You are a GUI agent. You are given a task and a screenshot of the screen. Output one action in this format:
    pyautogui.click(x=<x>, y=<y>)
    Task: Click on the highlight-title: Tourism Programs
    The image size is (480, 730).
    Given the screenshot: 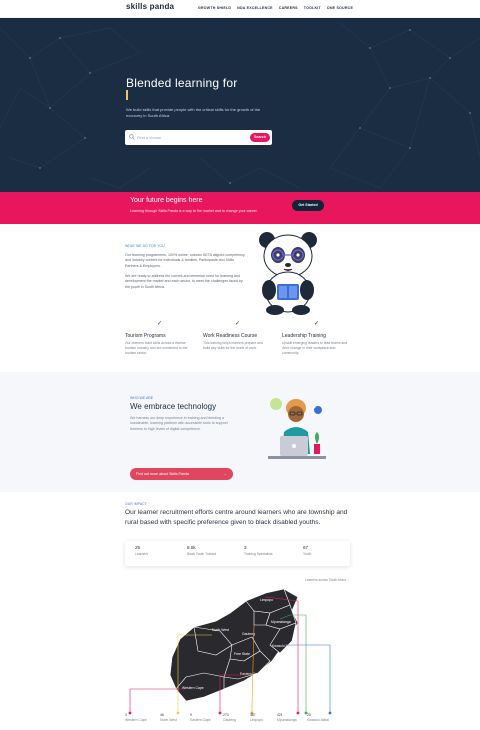 What is the action you would take?
    pyautogui.click(x=145, y=336)
    